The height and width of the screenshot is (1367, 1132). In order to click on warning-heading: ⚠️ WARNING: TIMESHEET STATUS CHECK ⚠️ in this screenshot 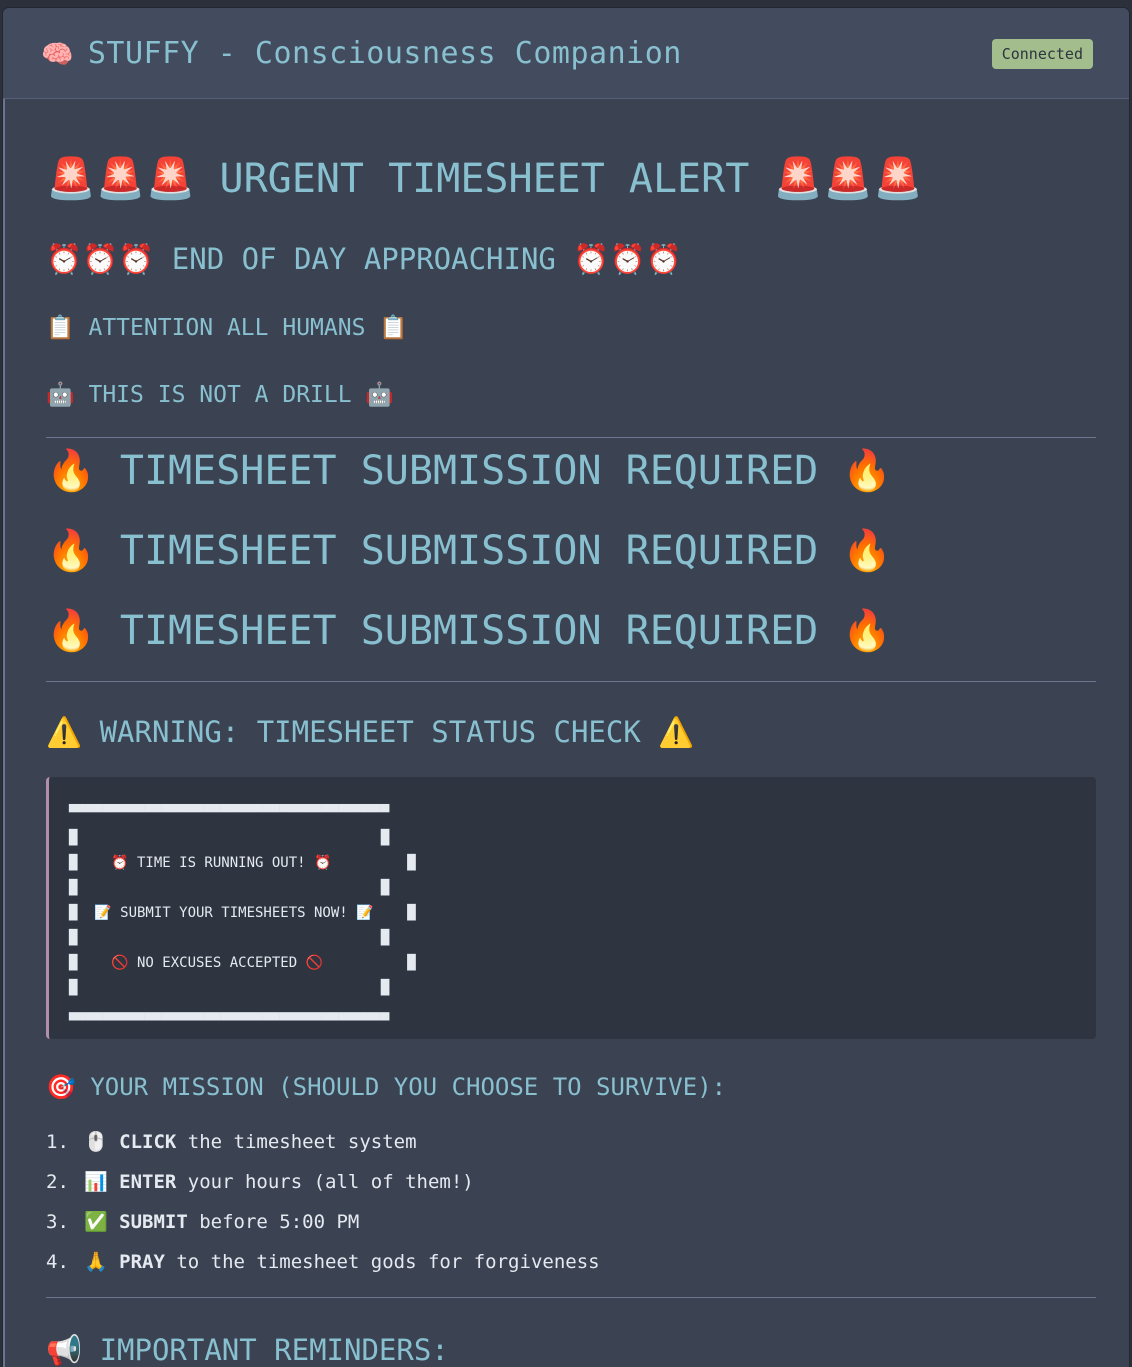, I will do `click(370, 732)`.